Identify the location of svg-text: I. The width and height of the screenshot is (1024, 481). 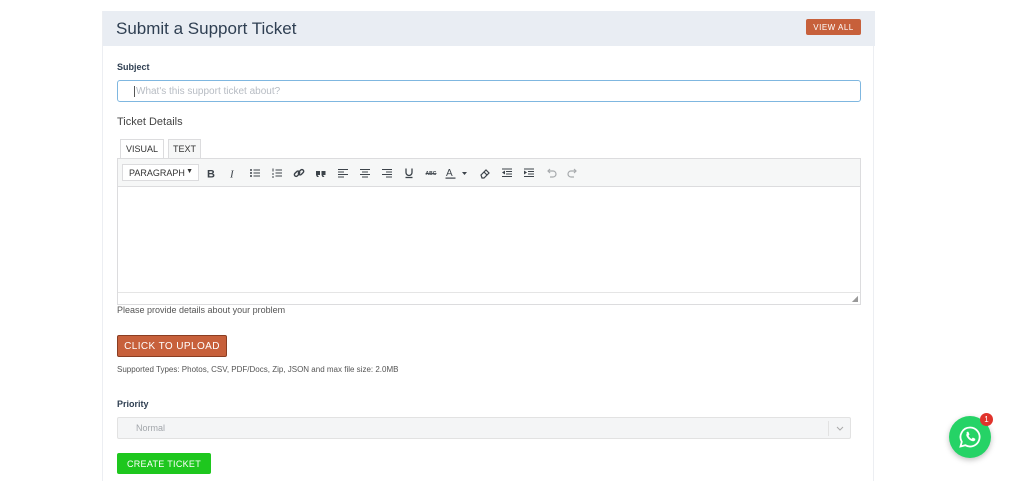
(232, 174).